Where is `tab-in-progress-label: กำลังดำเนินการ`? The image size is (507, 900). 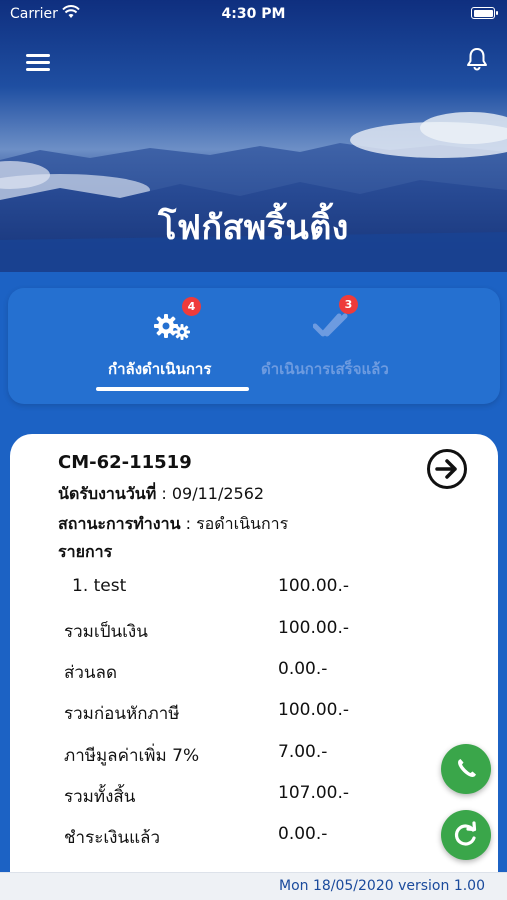
tab-in-progress-label: กำลังดำเนินการ is located at coordinates (160, 369).